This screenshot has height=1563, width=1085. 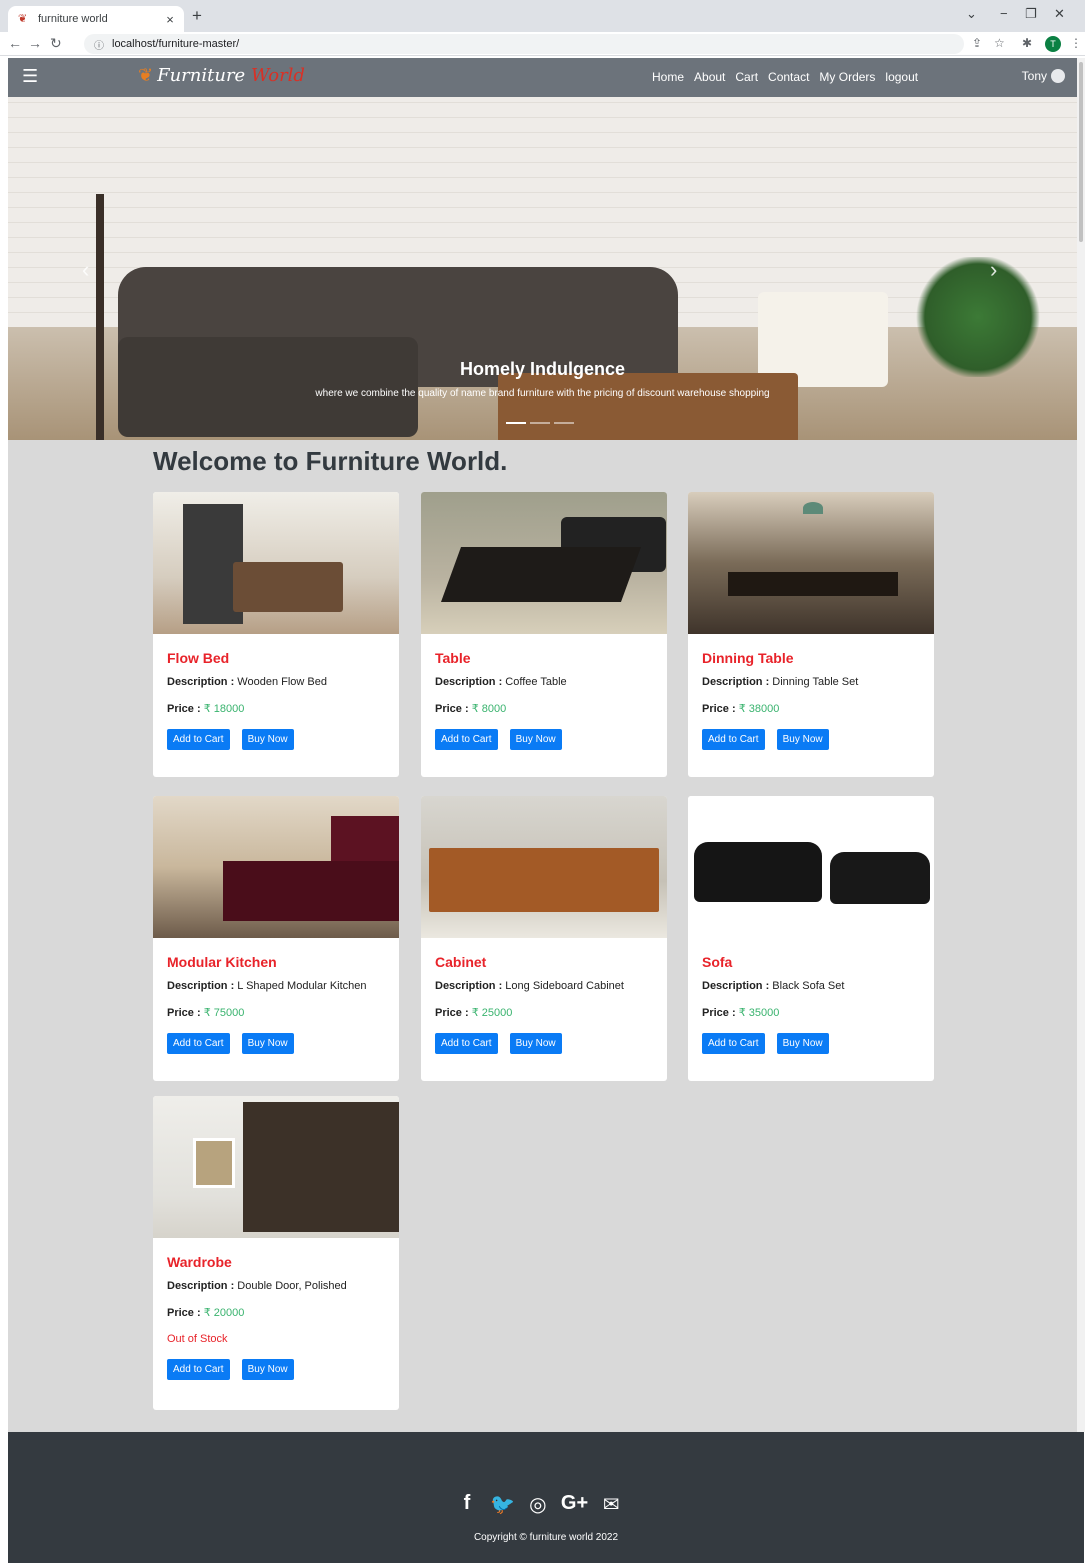 I want to click on google-plus-icon: G+, so click(x=574, y=1504).